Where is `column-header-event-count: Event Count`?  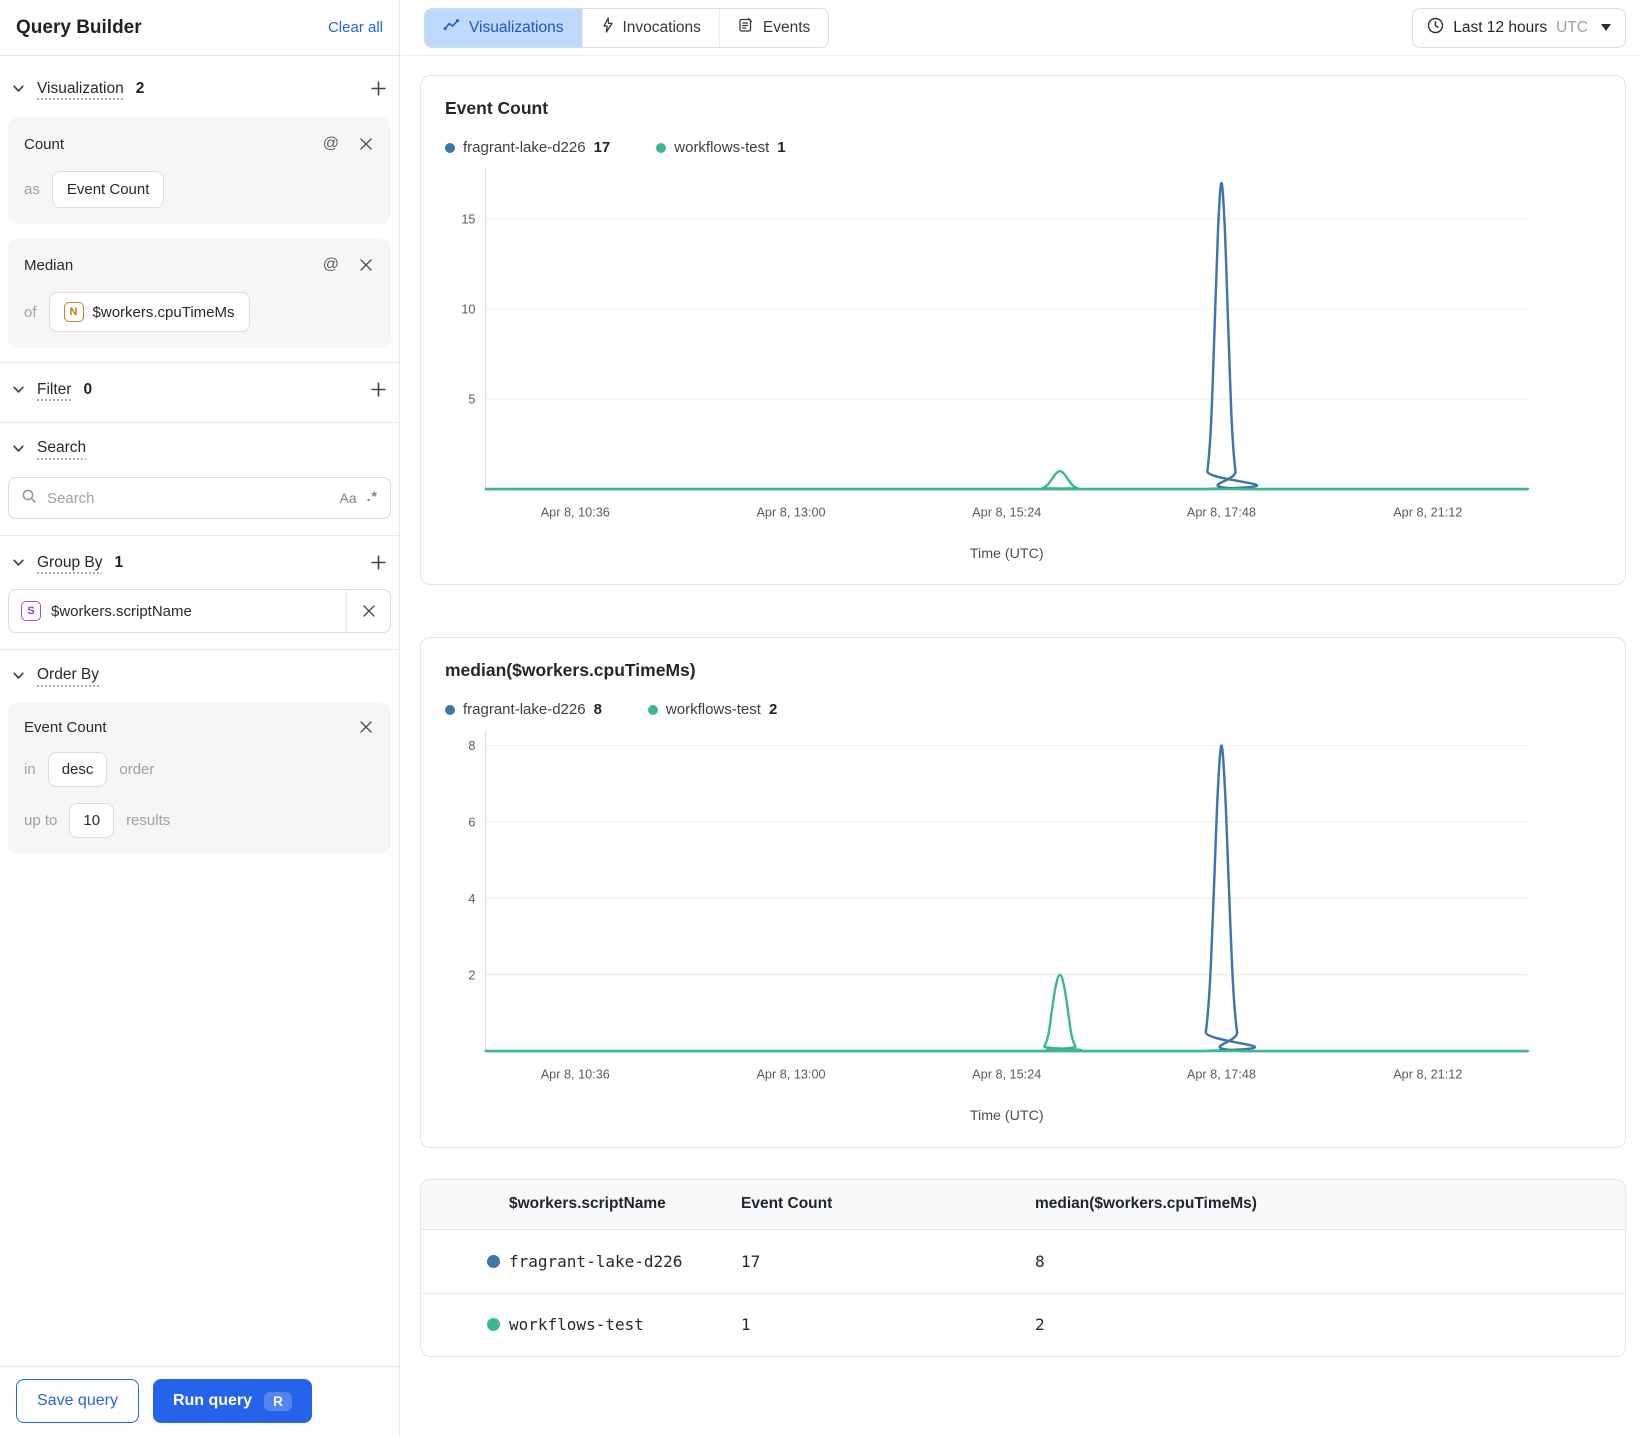 column-header-event-count: Event Count is located at coordinates (787, 1203).